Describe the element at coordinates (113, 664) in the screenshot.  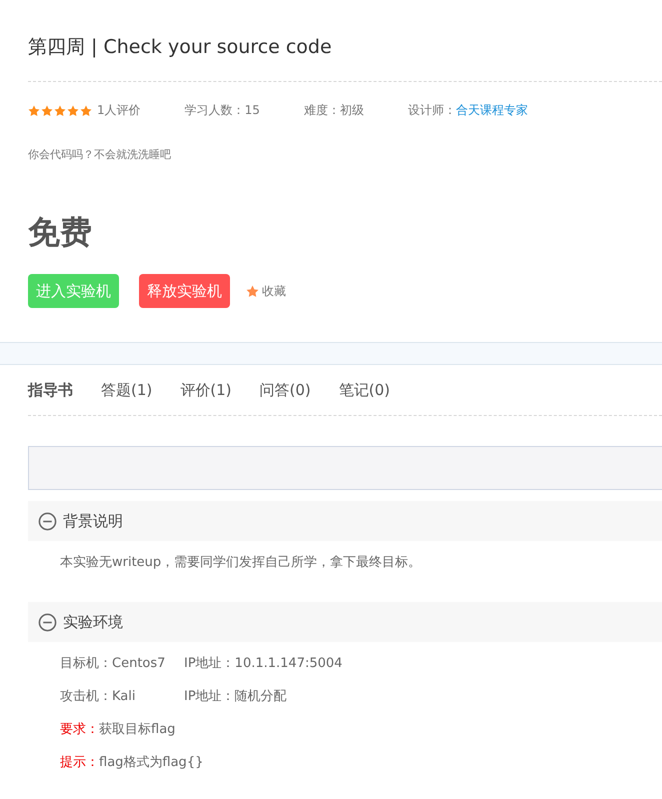
I see `content-text: 目标机：Centos7` at that location.